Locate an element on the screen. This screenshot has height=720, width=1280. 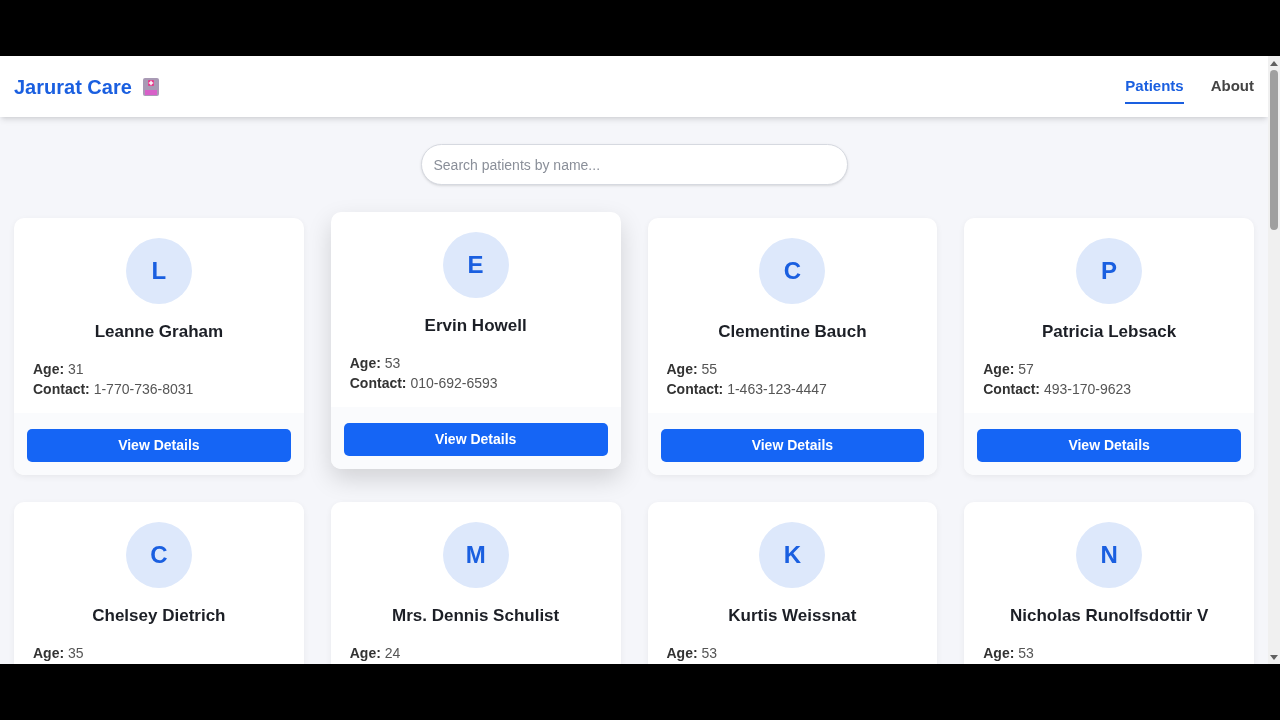
avatar-initial: N is located at coordinates (1109, 555).